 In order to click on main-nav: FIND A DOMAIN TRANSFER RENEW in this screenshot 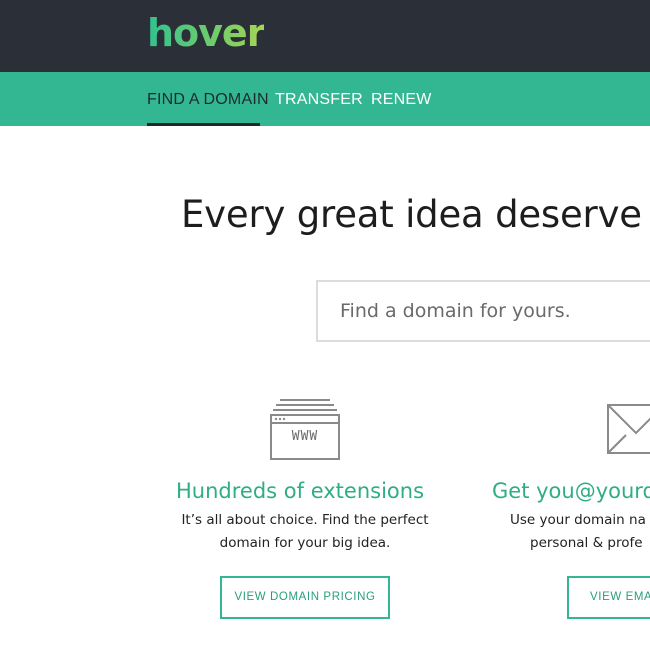, I will do `click(325, 99)`.